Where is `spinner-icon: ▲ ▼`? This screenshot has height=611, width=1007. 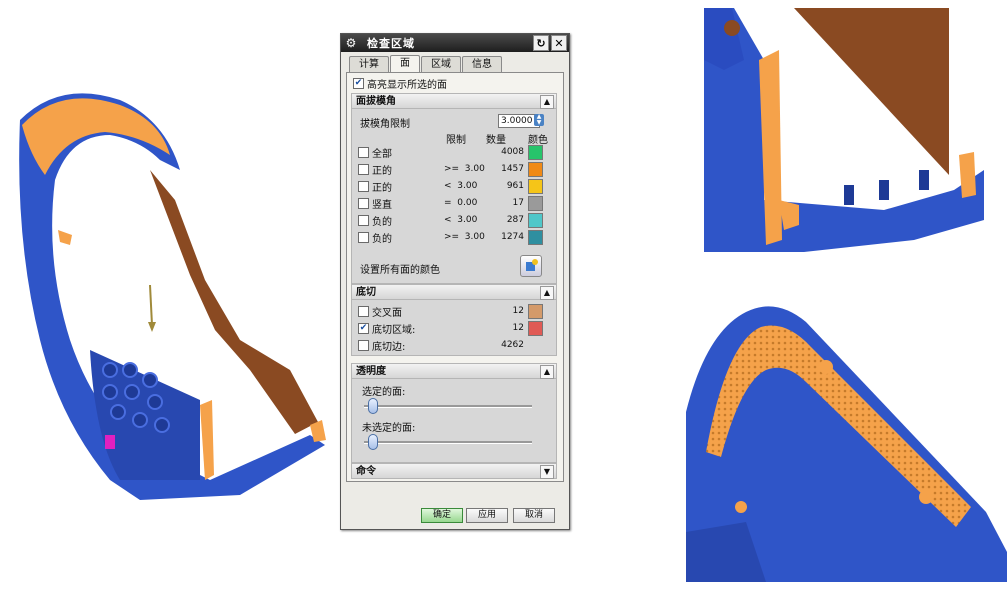
spinner-icon: ▲ ▼ is located at coordinates (539, 120).